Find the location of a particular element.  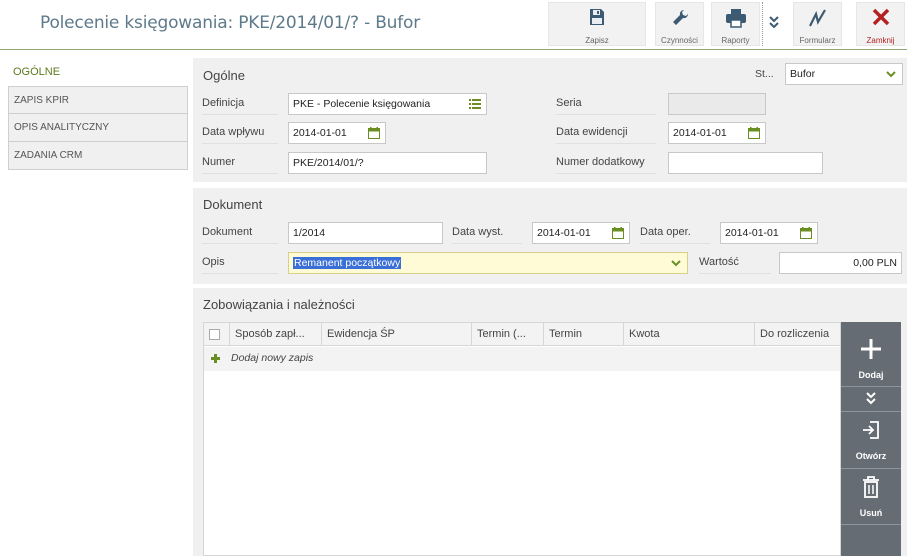

number-field: PKE/2014/01/? is located at coordinates (387, 163).